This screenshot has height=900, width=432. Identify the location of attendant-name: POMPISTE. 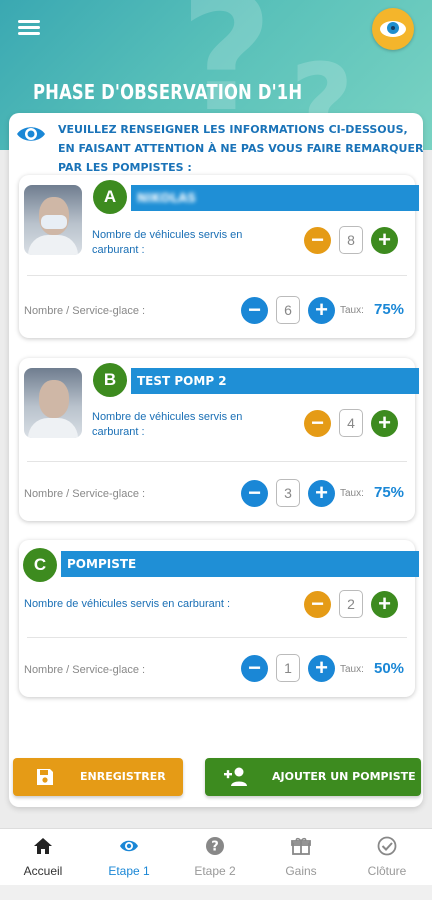
(102, 564).